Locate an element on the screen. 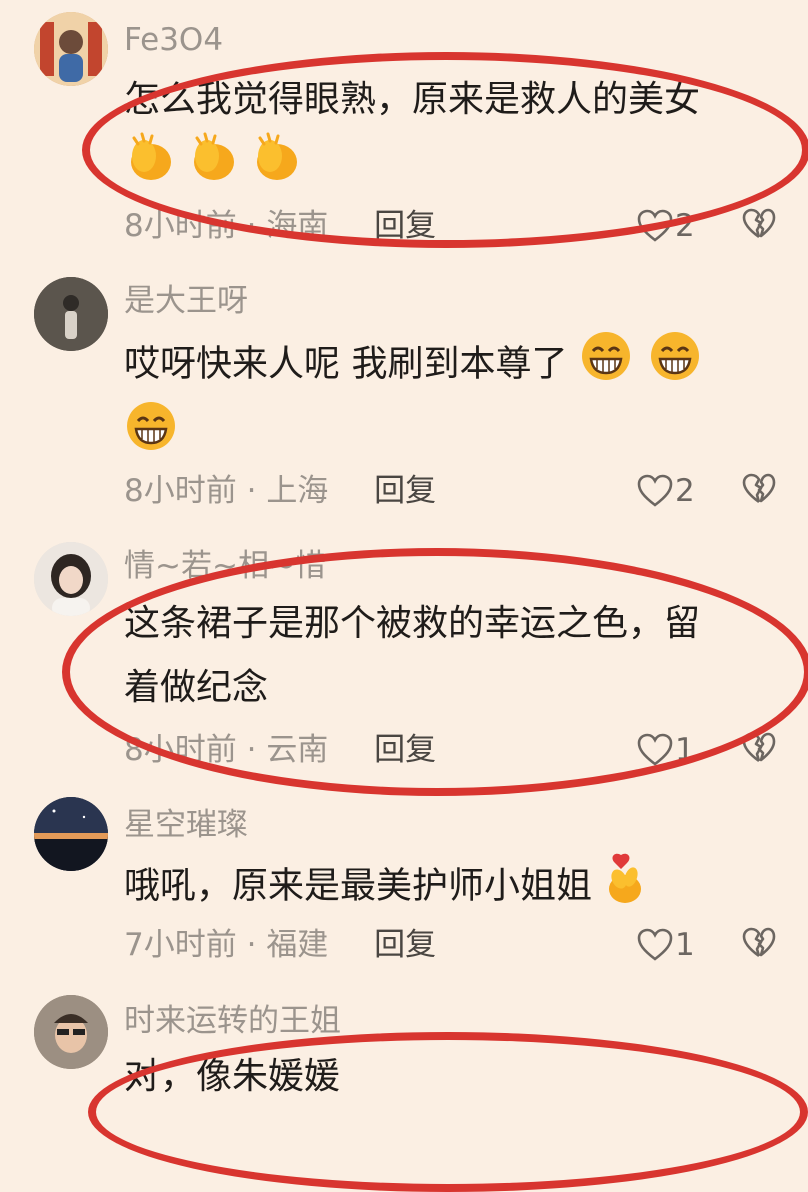 The image size is (808, 1192). username: 是大王呀 is located at coordinates (186, 301).